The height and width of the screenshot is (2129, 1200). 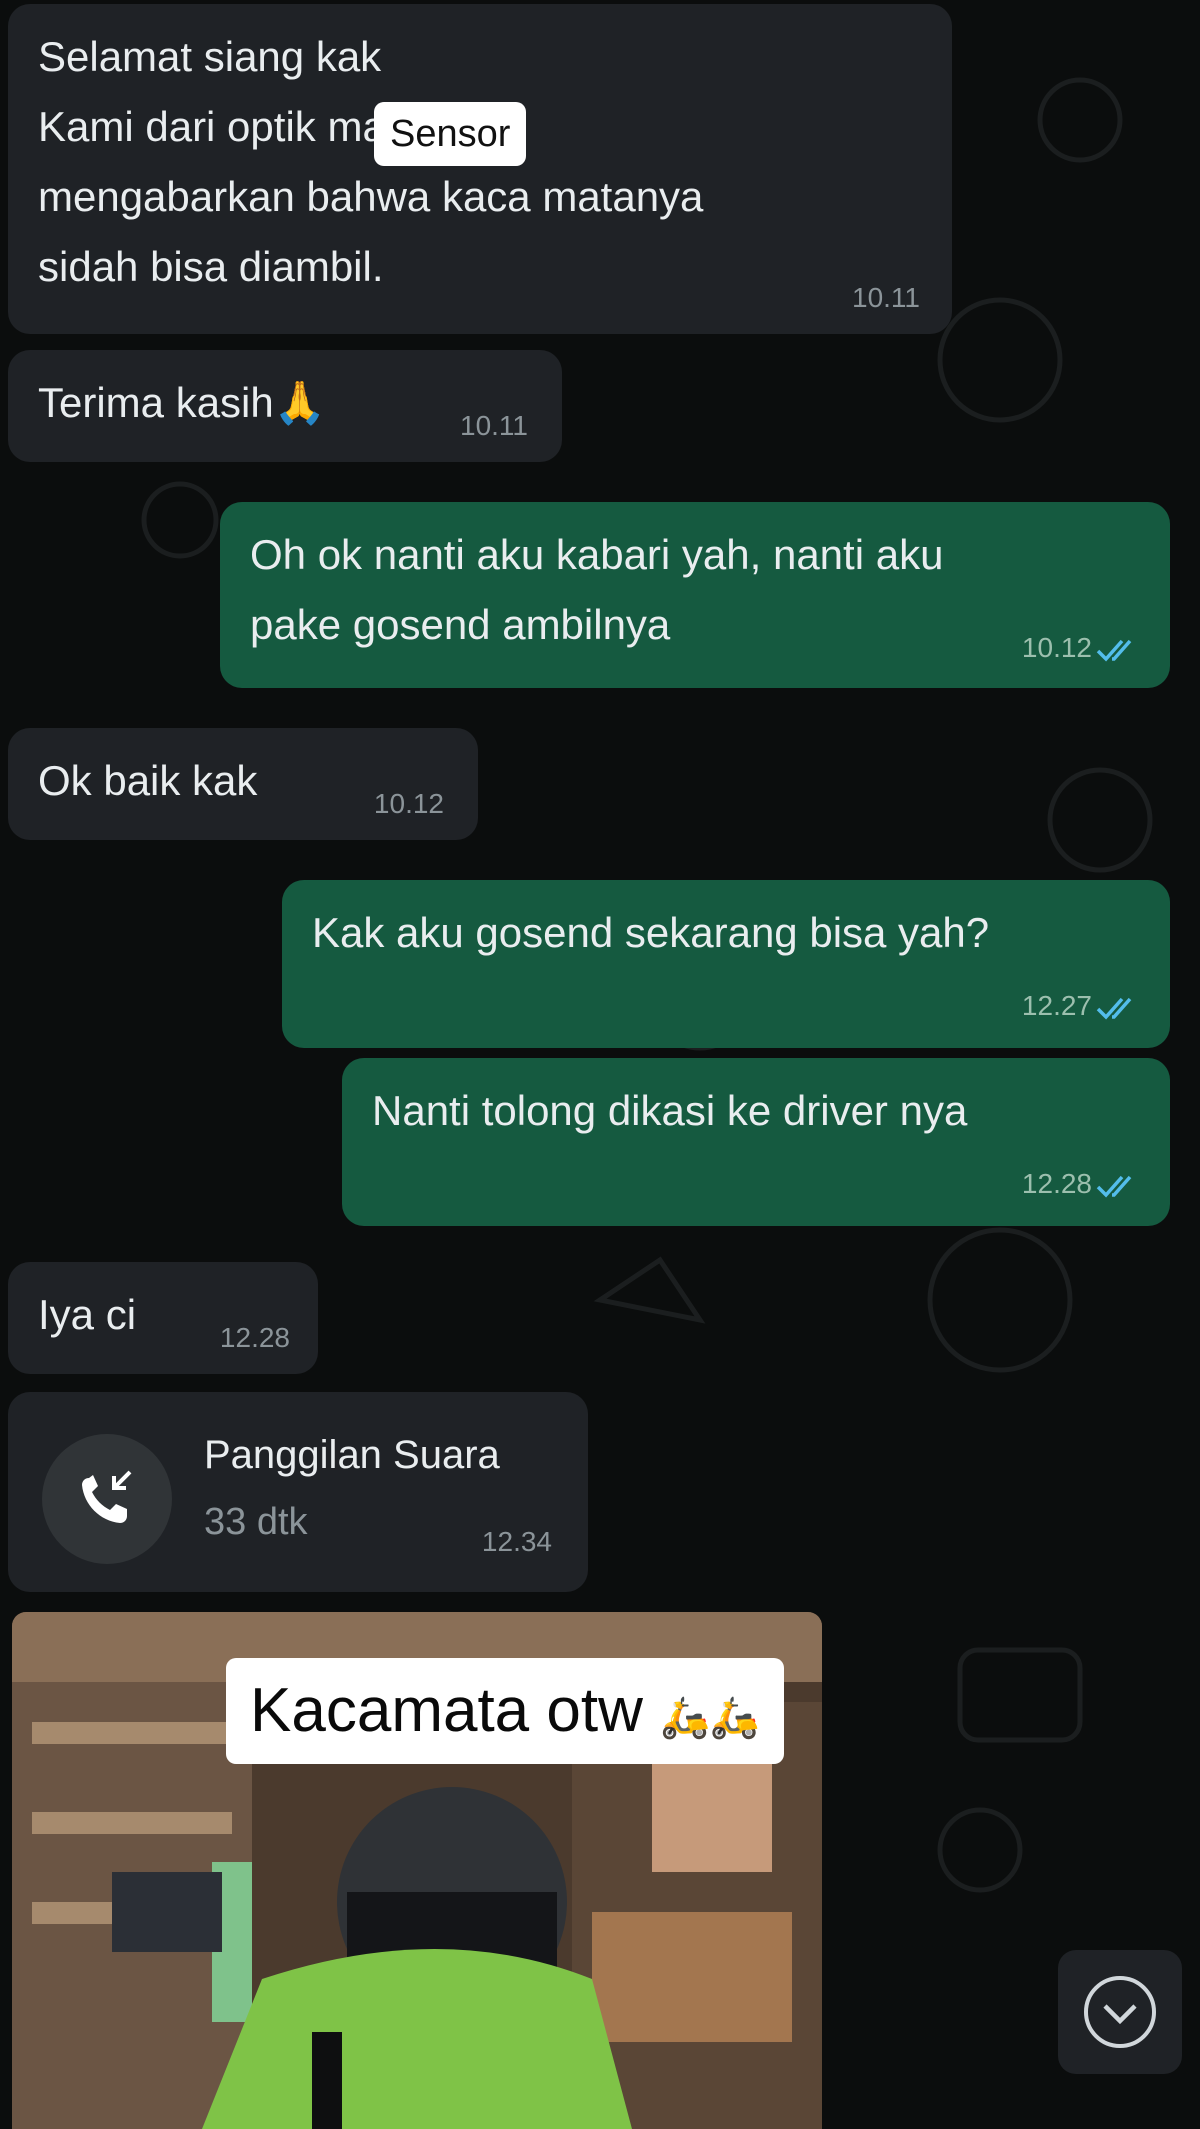 I want to click on message-text: Nanti tolong dikasi ke driver nya, so click(x=670, y=1110).